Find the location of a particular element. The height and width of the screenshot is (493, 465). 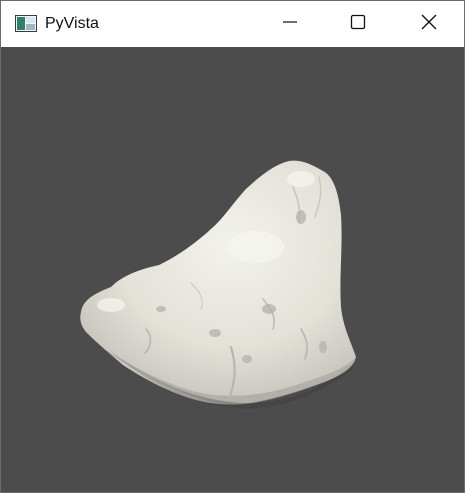

pyvista-window-icon is located at coordinates (26, 23).